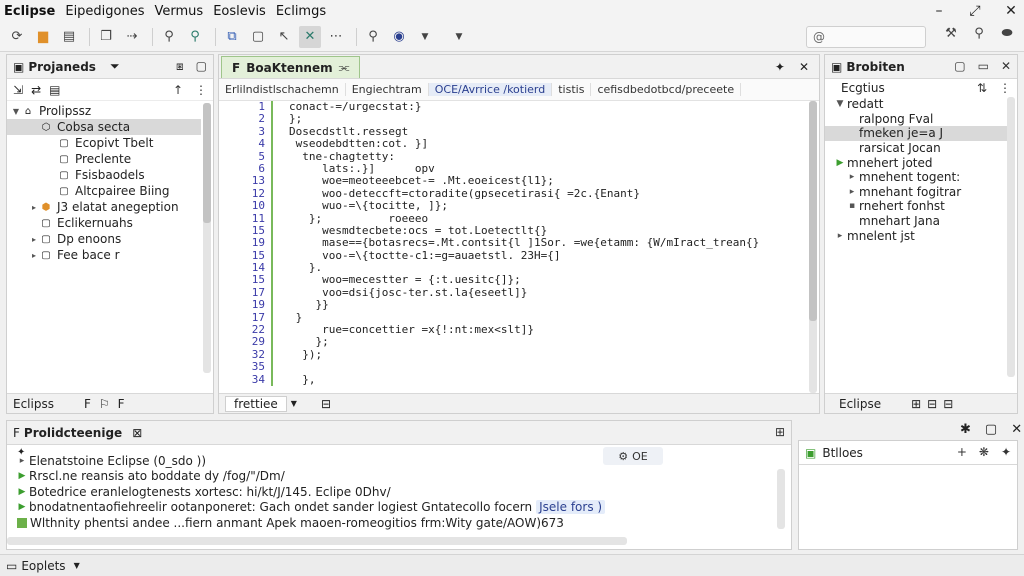 The height and width of the screenshot is (576, 1024). I want to click on toggle-icon: ⬬, so click(1007, 33).